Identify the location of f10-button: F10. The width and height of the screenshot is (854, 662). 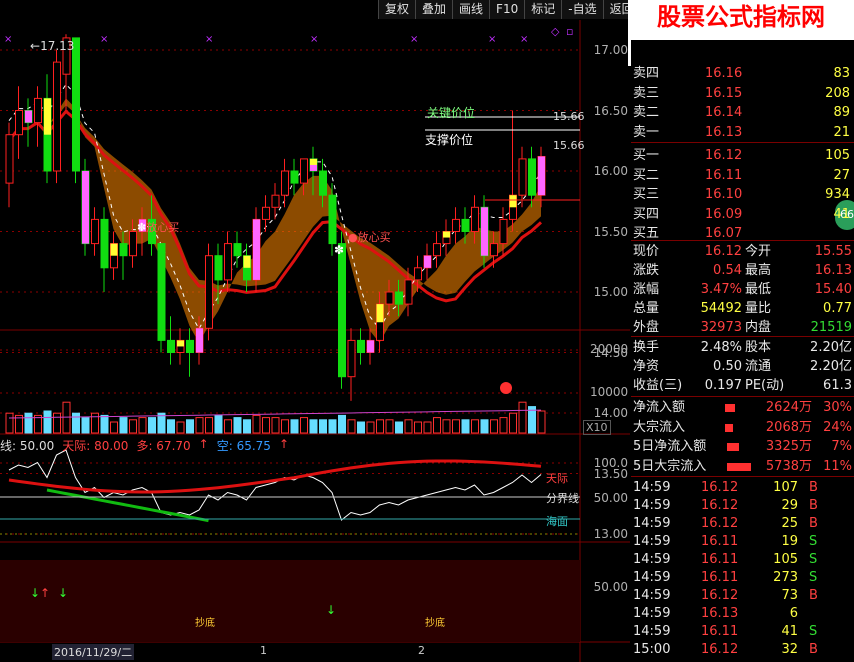
(507, 9).